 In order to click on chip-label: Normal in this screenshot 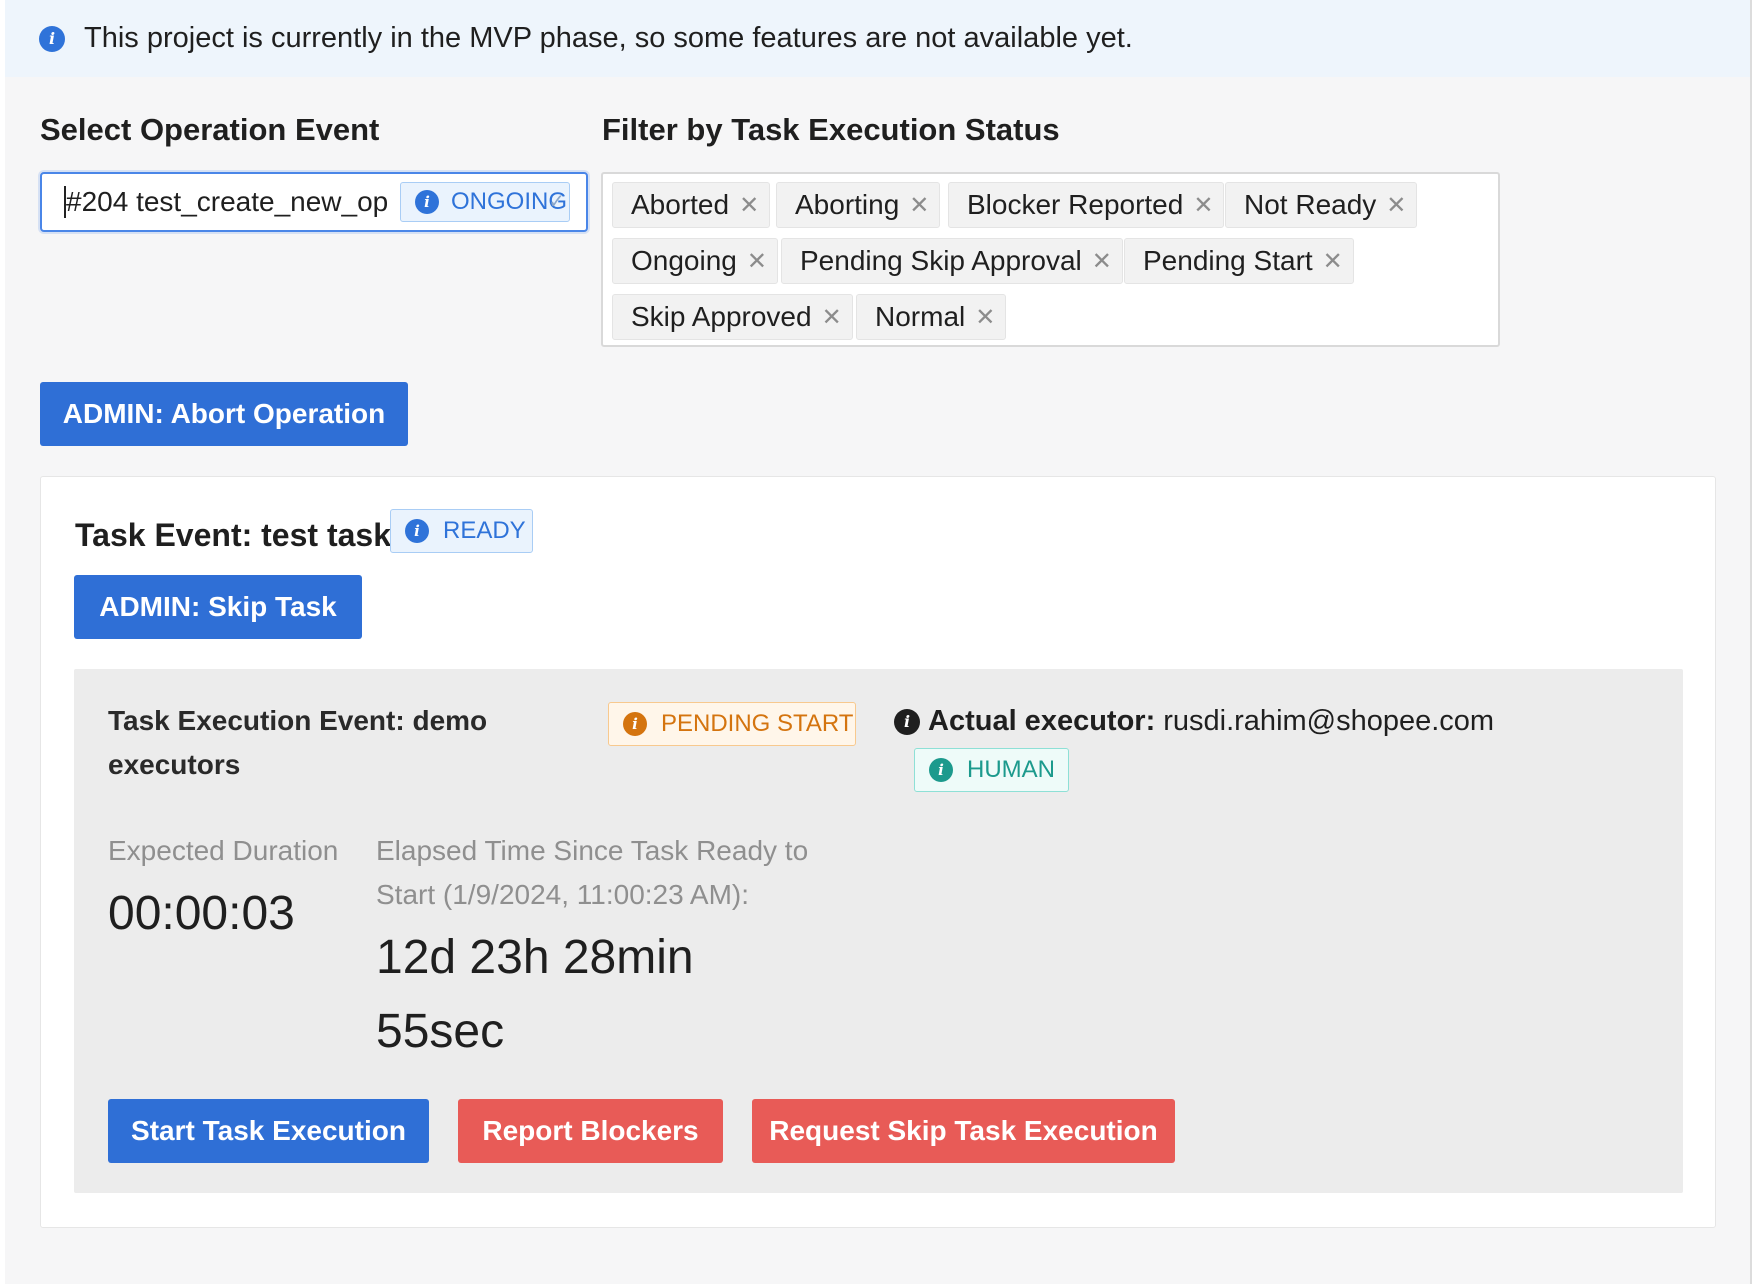, I will do `click(920, 316)`.